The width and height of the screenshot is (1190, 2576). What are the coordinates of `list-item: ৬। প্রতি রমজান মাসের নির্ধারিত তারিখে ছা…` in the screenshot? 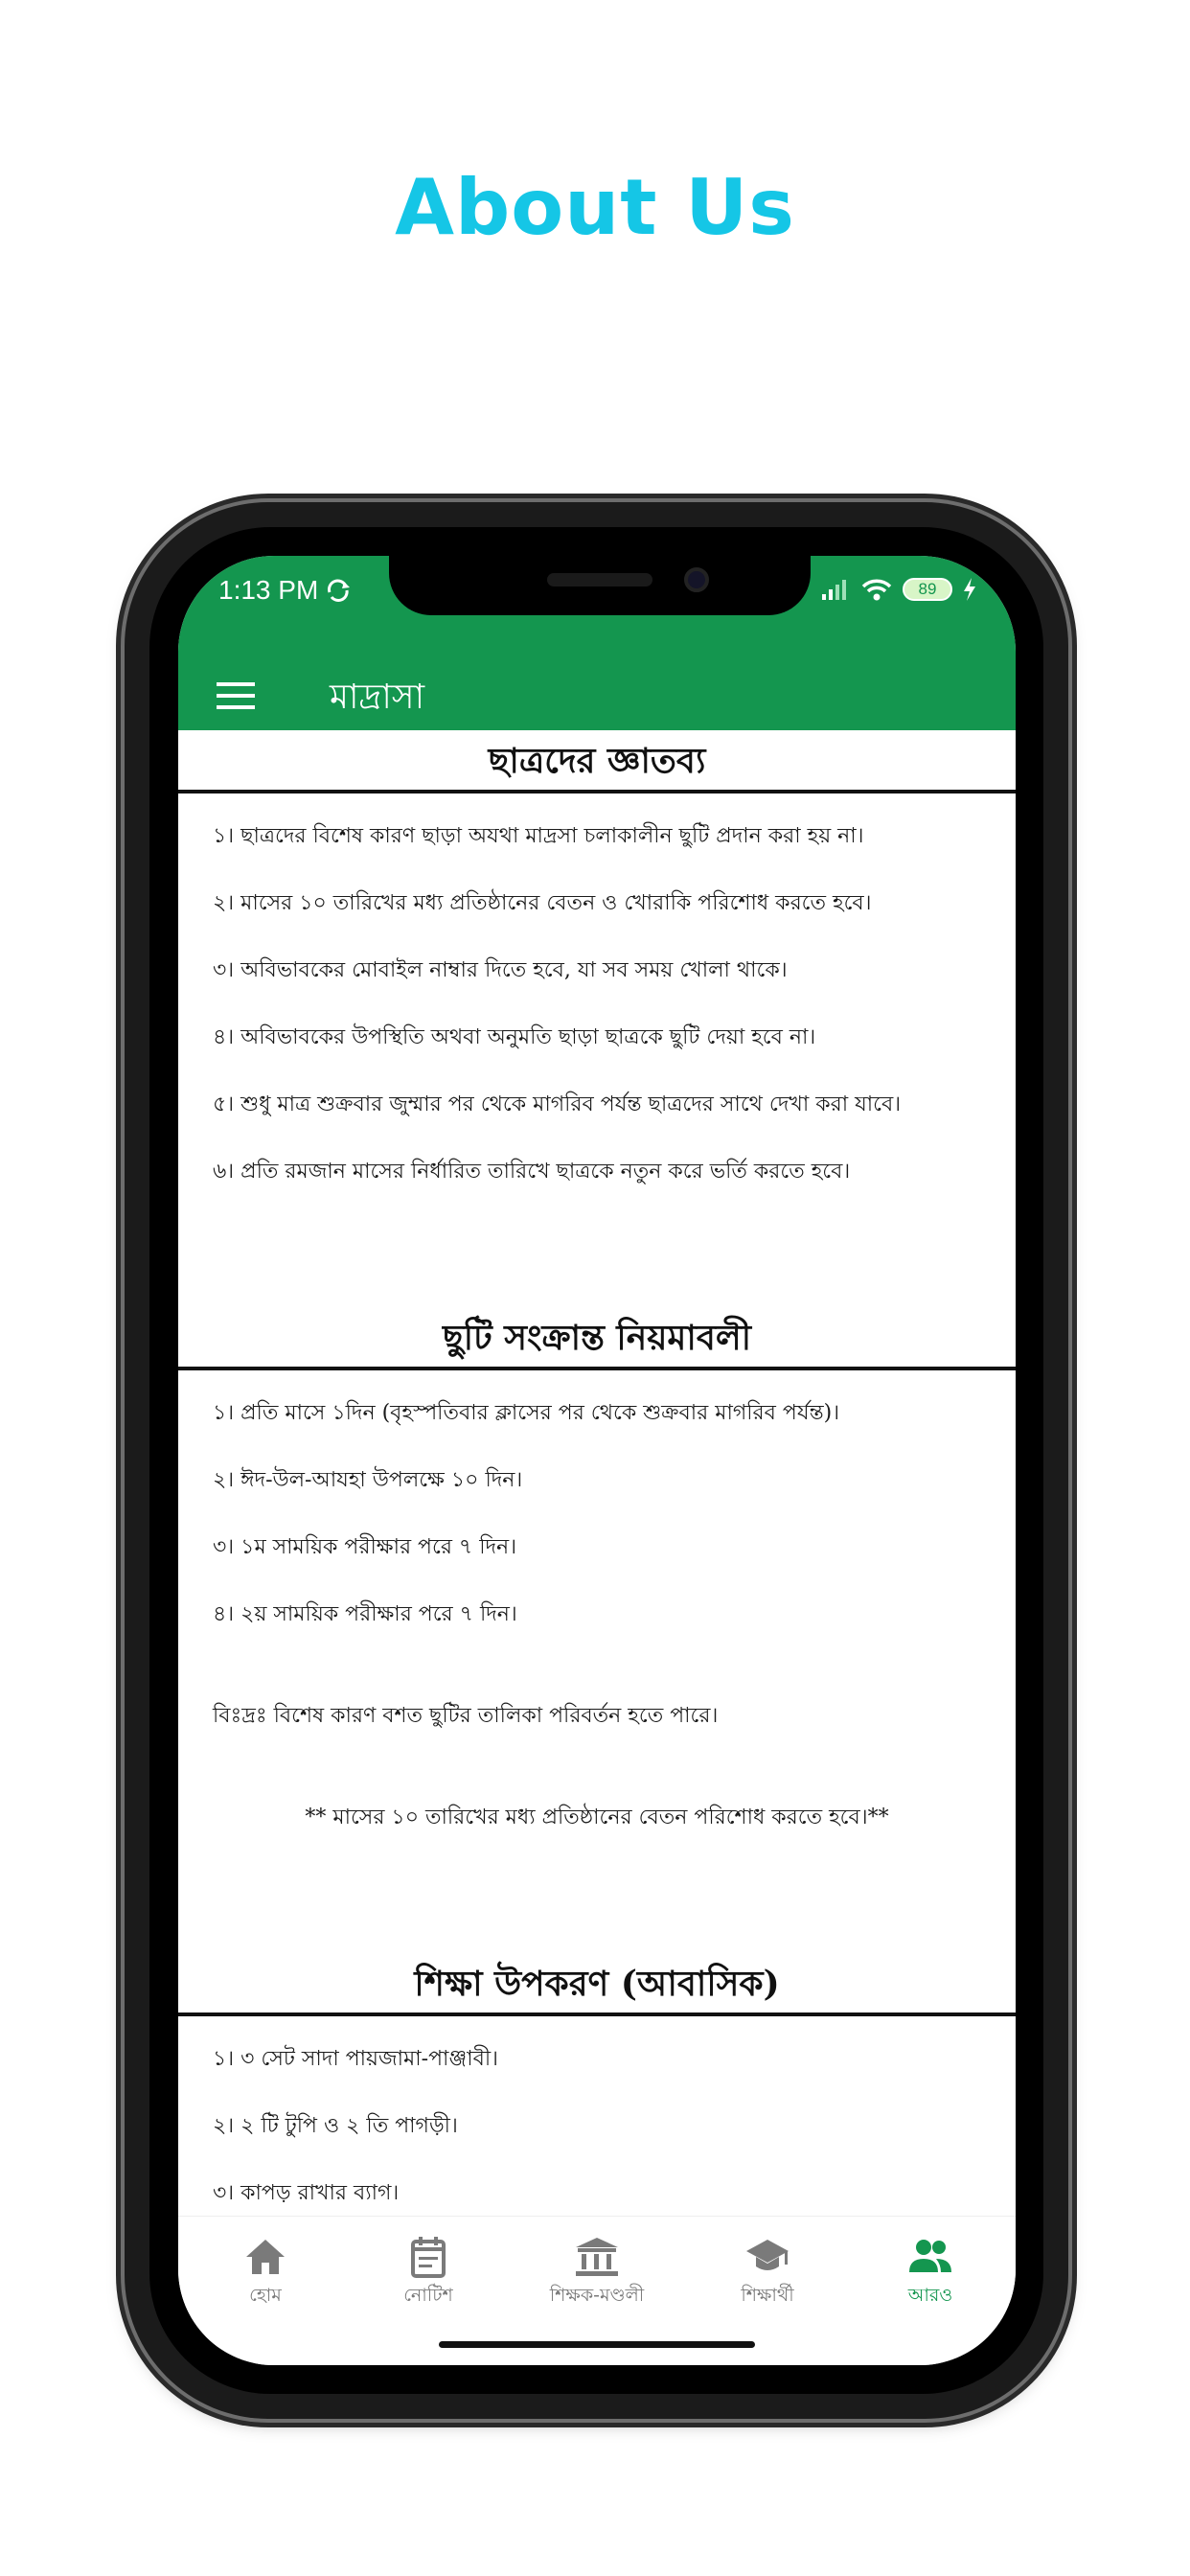 It's located at (532, 1172).